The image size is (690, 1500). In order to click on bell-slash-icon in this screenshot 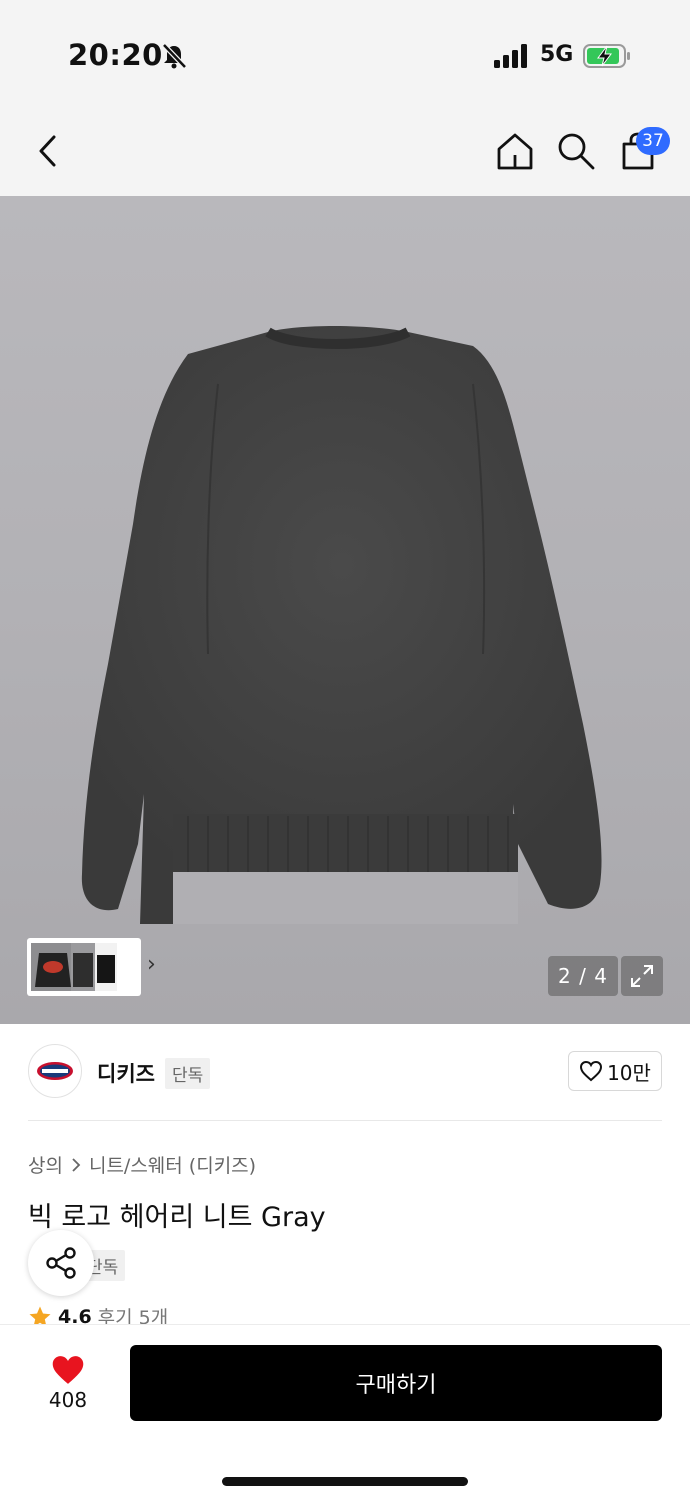, I will do `click(174, 56)`.